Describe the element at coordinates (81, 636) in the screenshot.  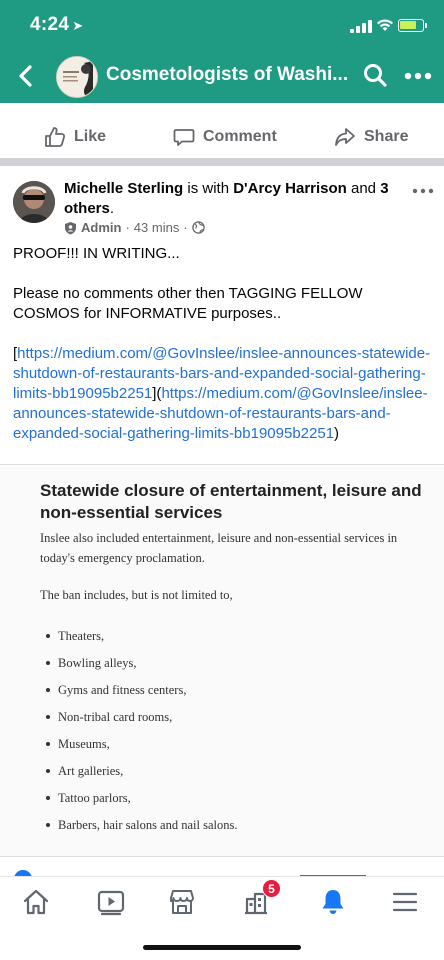
I see `list-item-text: Theaters,` at that location.